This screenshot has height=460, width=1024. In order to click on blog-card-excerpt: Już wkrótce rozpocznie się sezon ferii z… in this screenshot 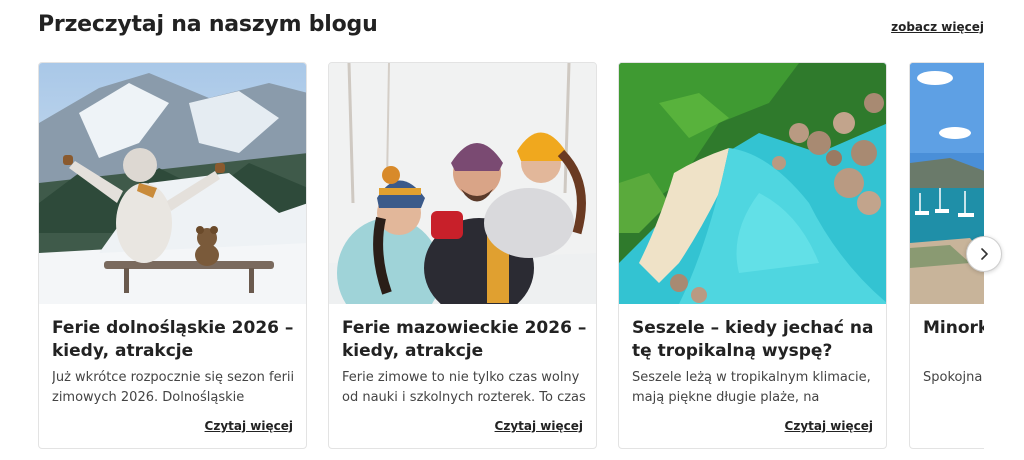, I will do `click(173, 387)`.